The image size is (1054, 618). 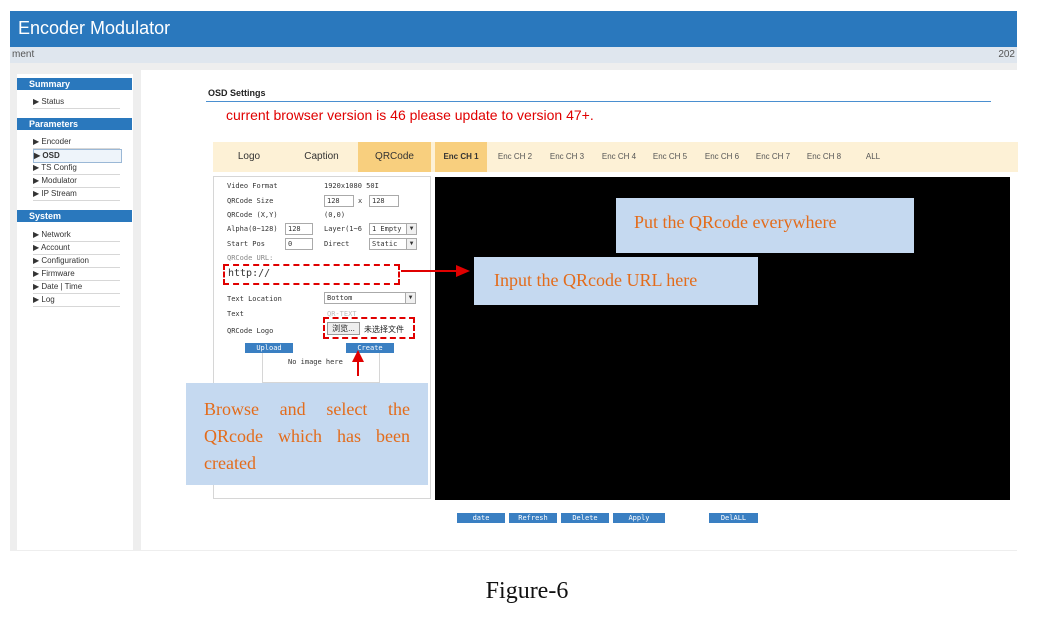 I want to click on arrow-right-icon, so click(x=435, y=271).